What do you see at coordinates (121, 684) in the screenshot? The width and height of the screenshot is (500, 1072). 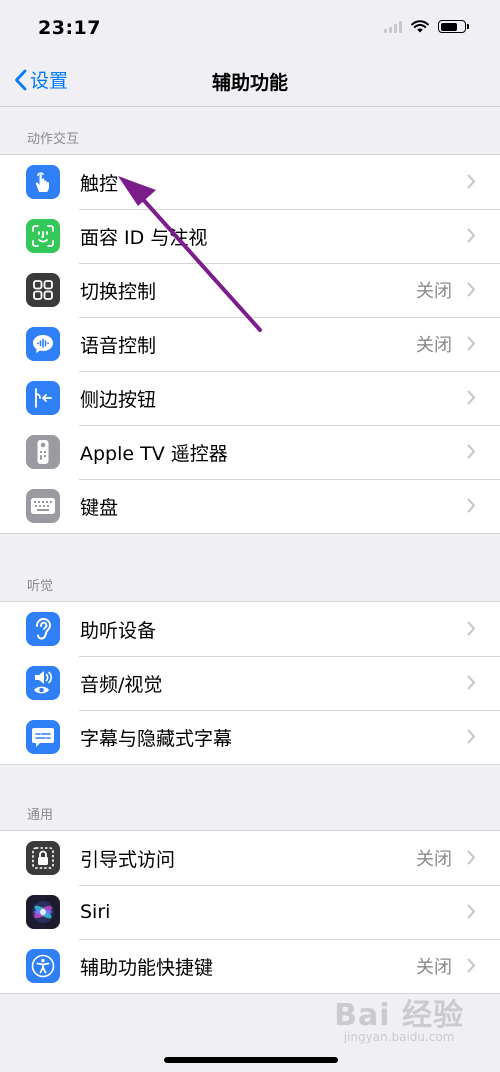 I see `row-label: 音频/视觉` at bounding box center [121, 684].